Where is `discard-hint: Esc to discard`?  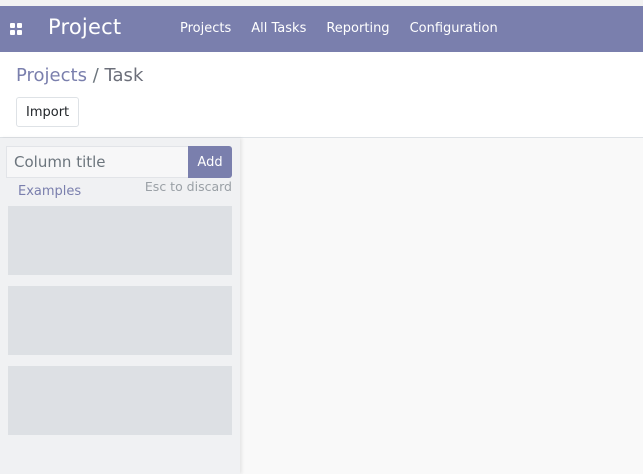
discard-hint: Esc to discard is located at coordinates (188, 186).